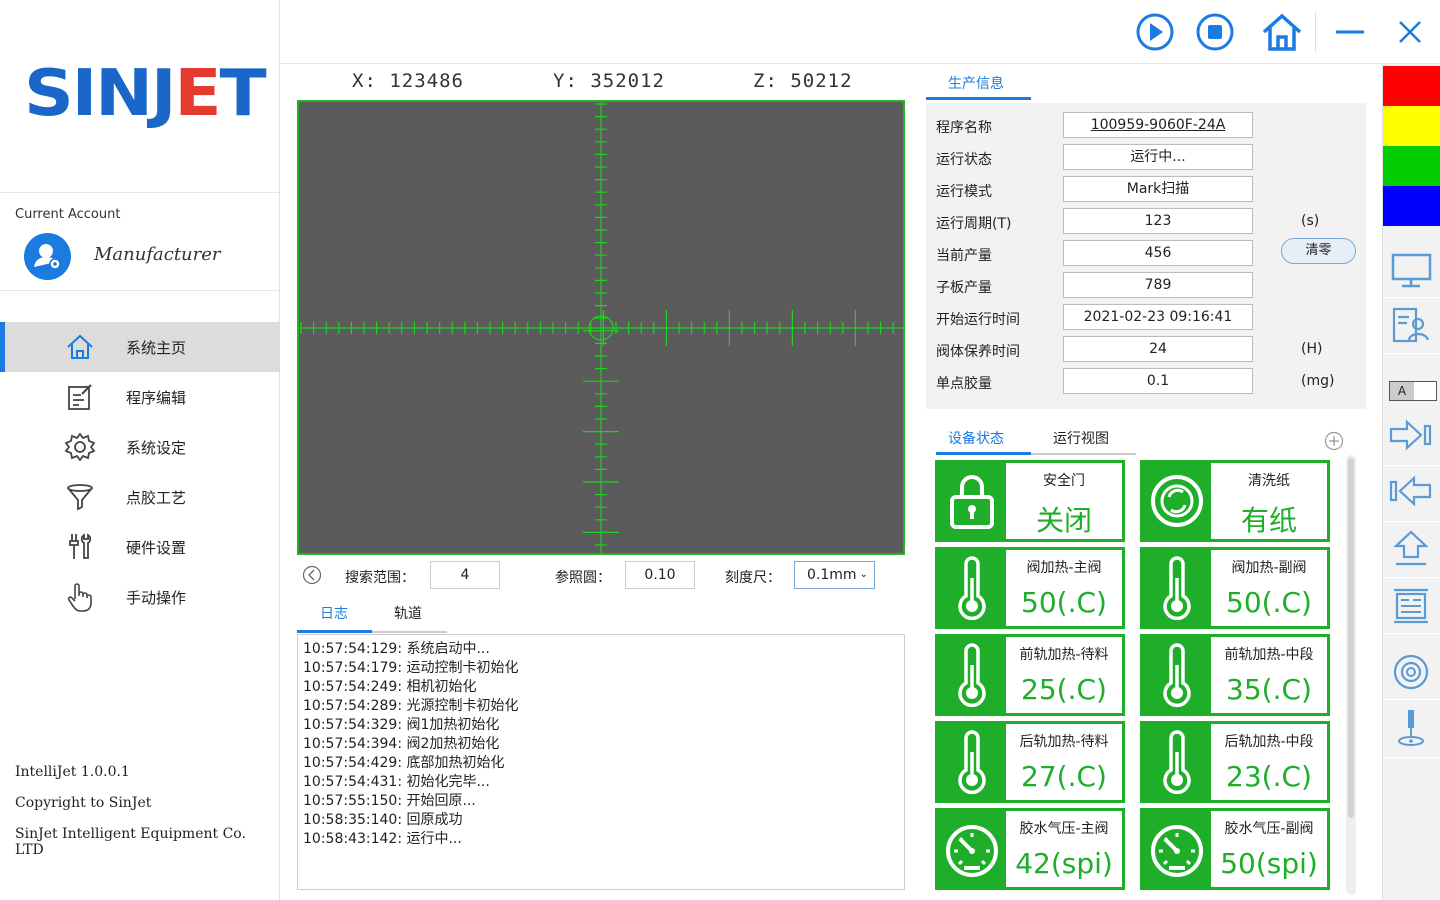 Image resolution: width=1440 pixels, height=900 pixels. What do you see at coordinates (156, 598) in the screenshot?
I see `nav-item-label: 手动操作` at bounding box center [156, 598].